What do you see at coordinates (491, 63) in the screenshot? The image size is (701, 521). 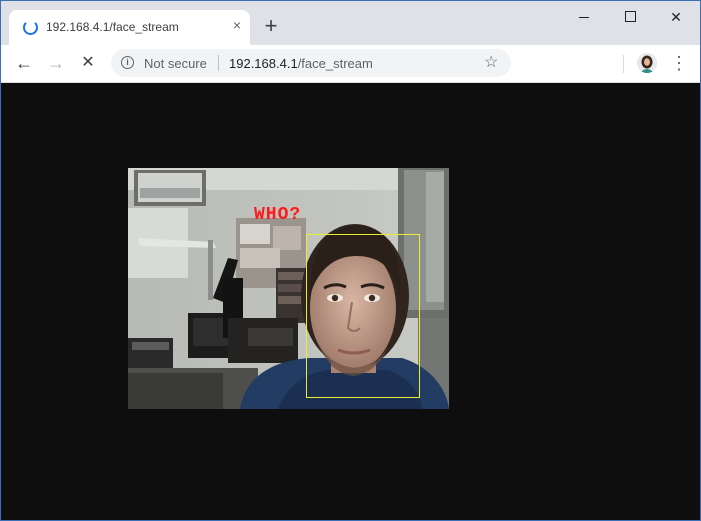 I see `bookmark-star-icon: ☆` at bounding box center [491, 63].